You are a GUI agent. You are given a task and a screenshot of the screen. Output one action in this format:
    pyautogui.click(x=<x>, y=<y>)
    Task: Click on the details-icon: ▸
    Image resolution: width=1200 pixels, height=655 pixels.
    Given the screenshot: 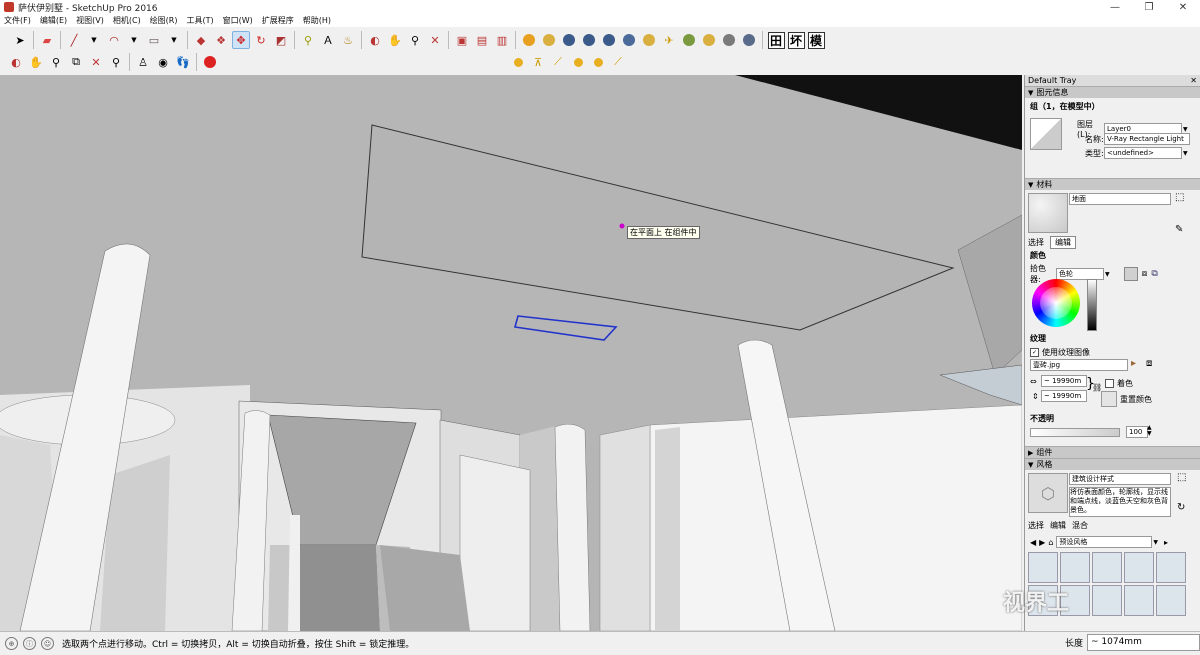 What is the action you would take?
    pyautogui.click(x=1166, y=542)
    